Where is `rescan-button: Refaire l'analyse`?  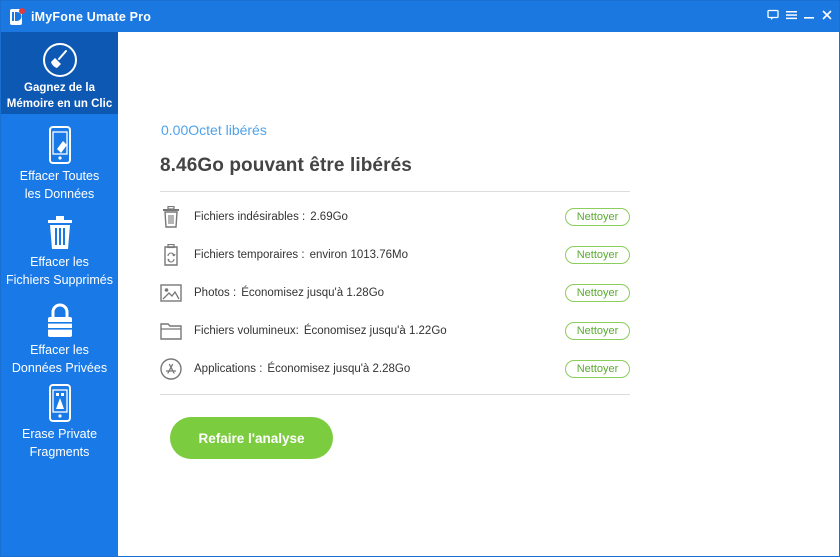
rescan-button: Refaire l'analyse is located at coordinates (251, 438).